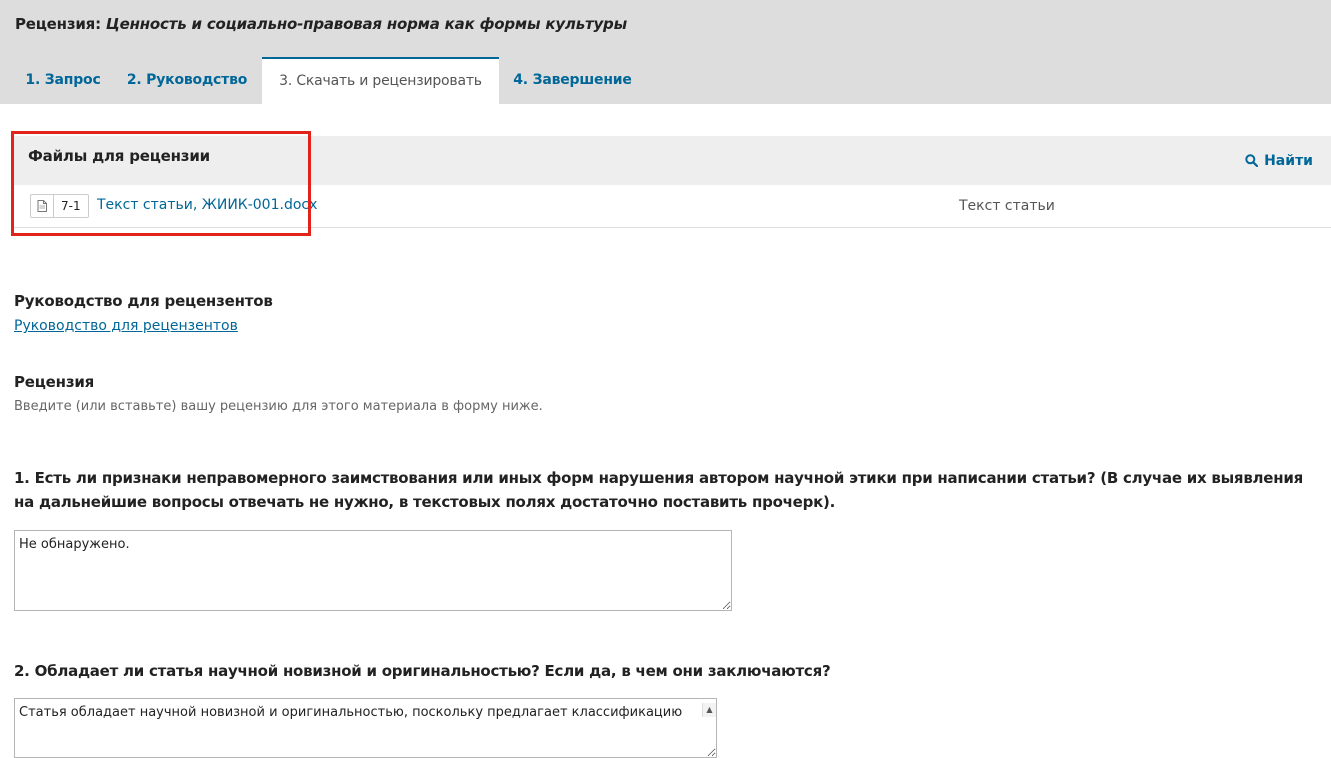  I want to click on file-badge: 7-1, so click(59, 206).